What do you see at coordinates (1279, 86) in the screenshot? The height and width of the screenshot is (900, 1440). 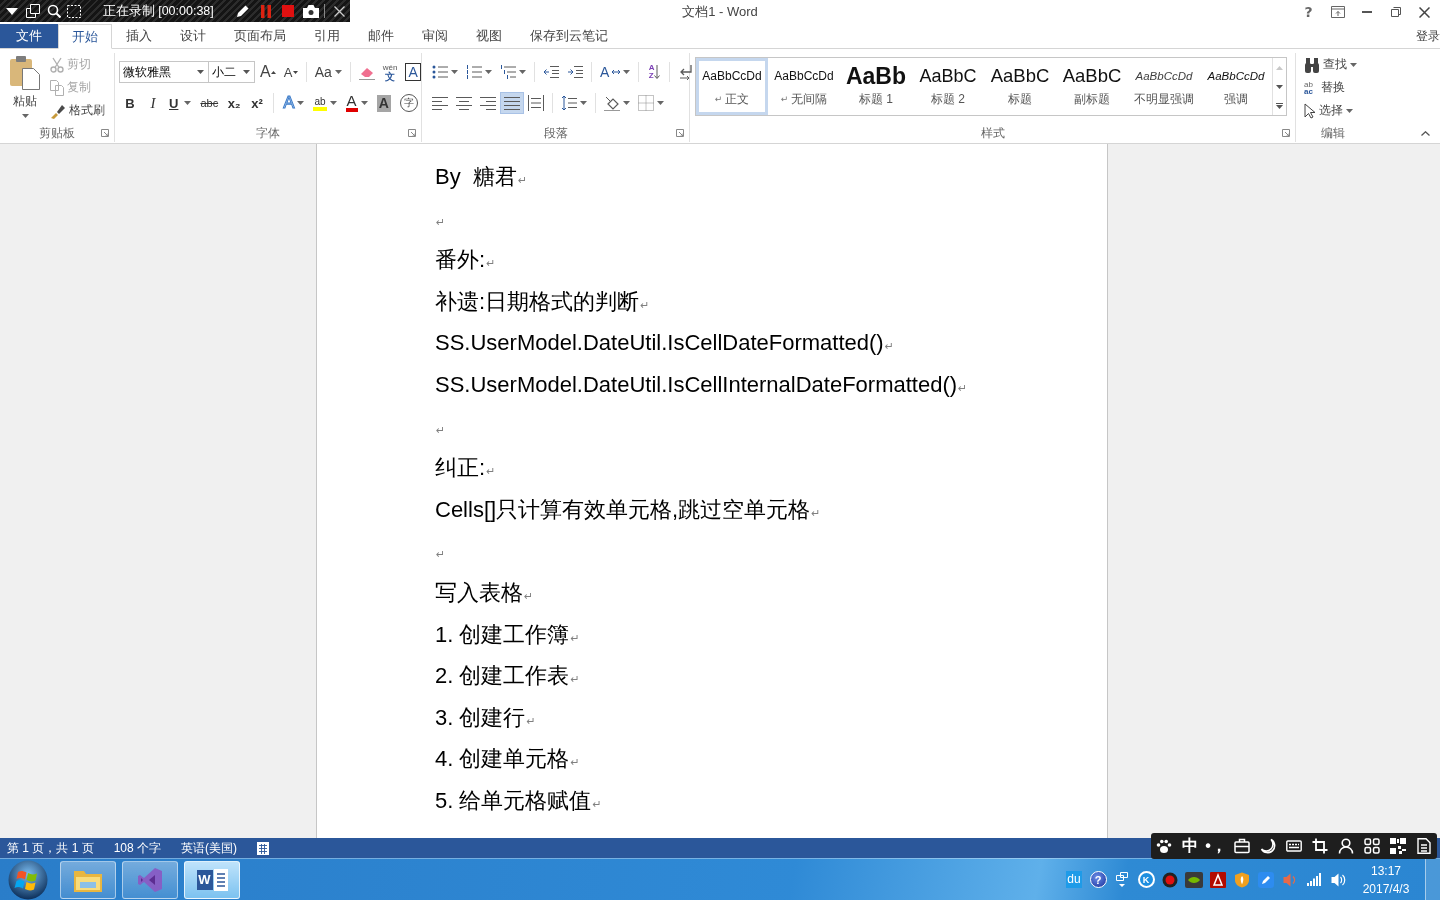 I see `scroll-down-icon` at bounding box center [1279, 86].